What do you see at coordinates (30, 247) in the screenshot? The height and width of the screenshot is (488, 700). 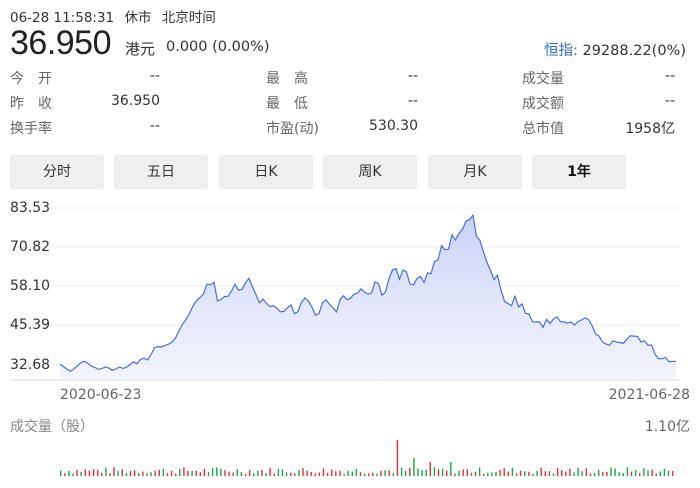 I see `y-tick-label: 70.82` at bounding box center [30, 247].